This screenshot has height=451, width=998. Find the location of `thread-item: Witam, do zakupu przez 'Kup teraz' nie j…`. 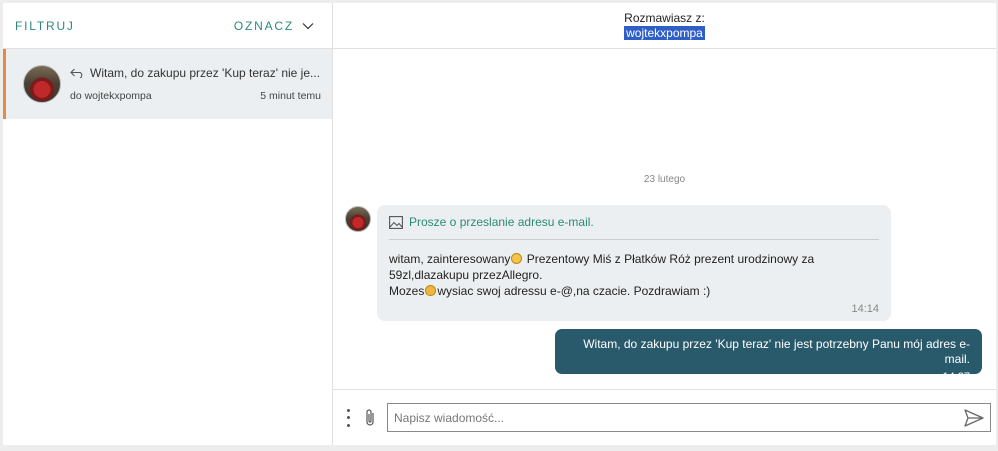

thread-item: Witam, do zakupu przez 'Kup teraz' nie j… is located at coordinates (167, 84).